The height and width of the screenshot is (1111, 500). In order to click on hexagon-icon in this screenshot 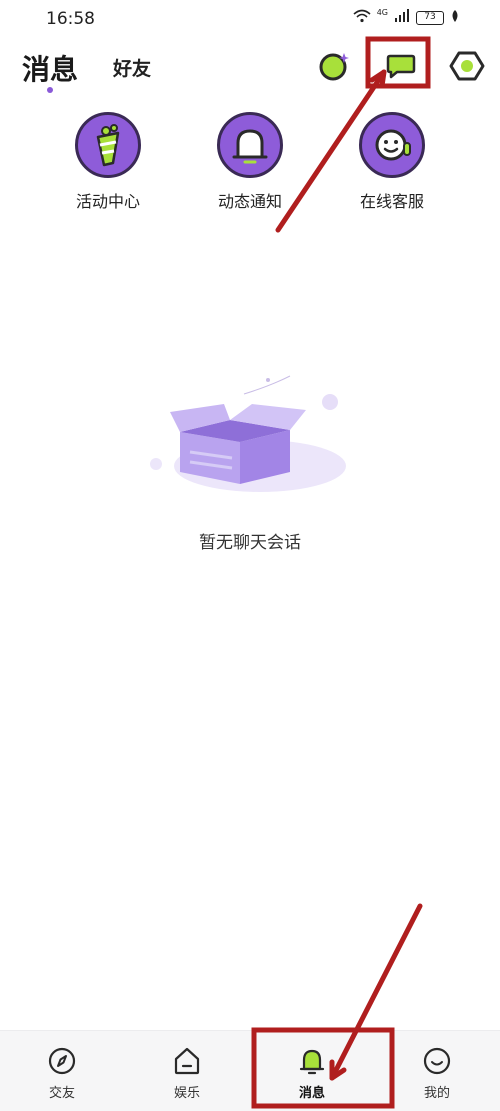, I will do `click(467, 66)`.